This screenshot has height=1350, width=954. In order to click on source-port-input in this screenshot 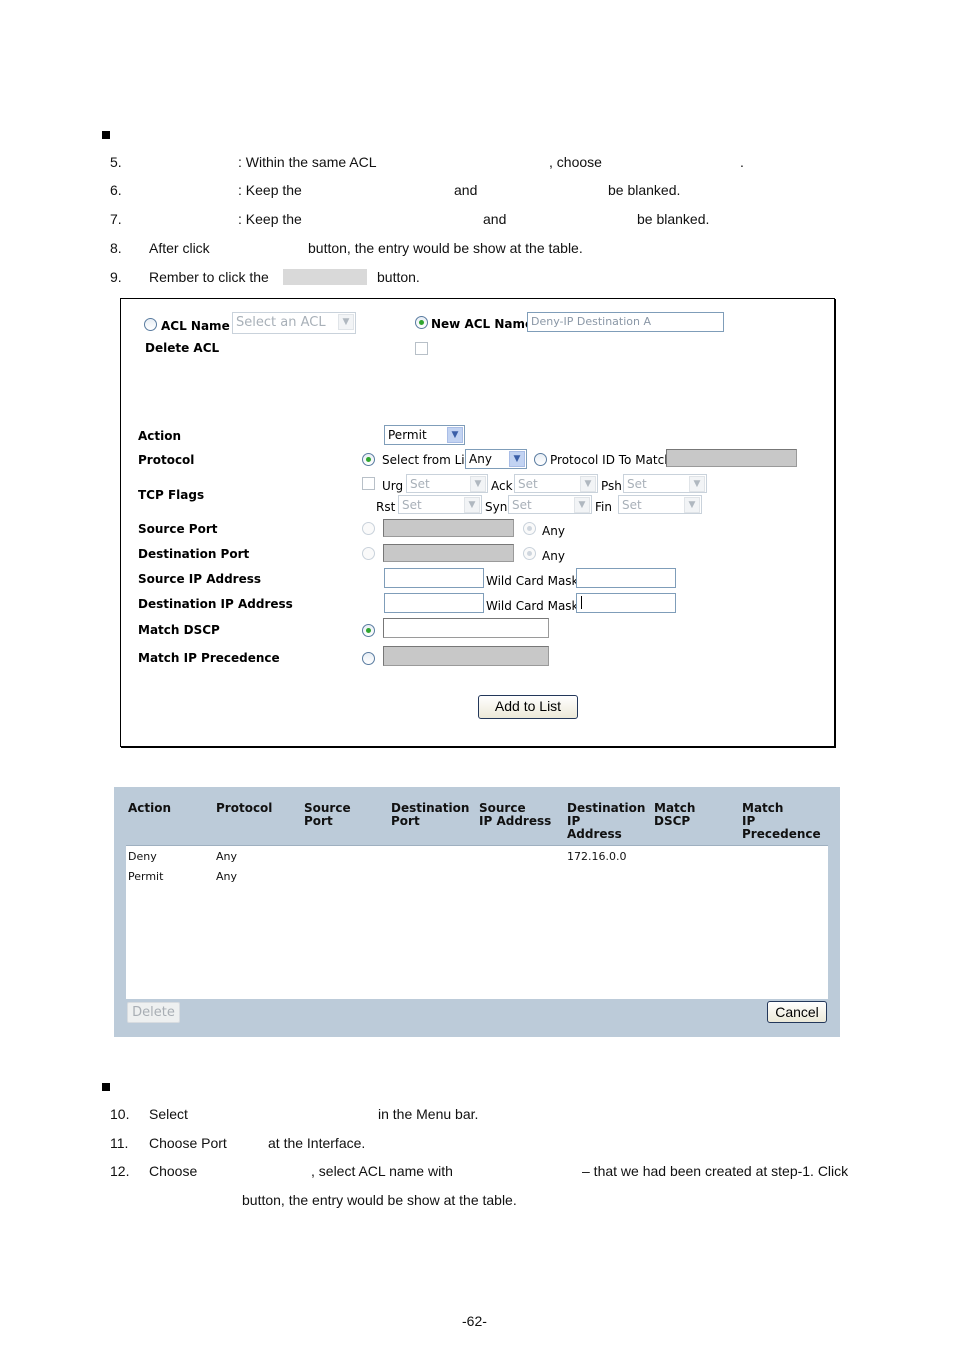, I will do `click(448, 528)`.